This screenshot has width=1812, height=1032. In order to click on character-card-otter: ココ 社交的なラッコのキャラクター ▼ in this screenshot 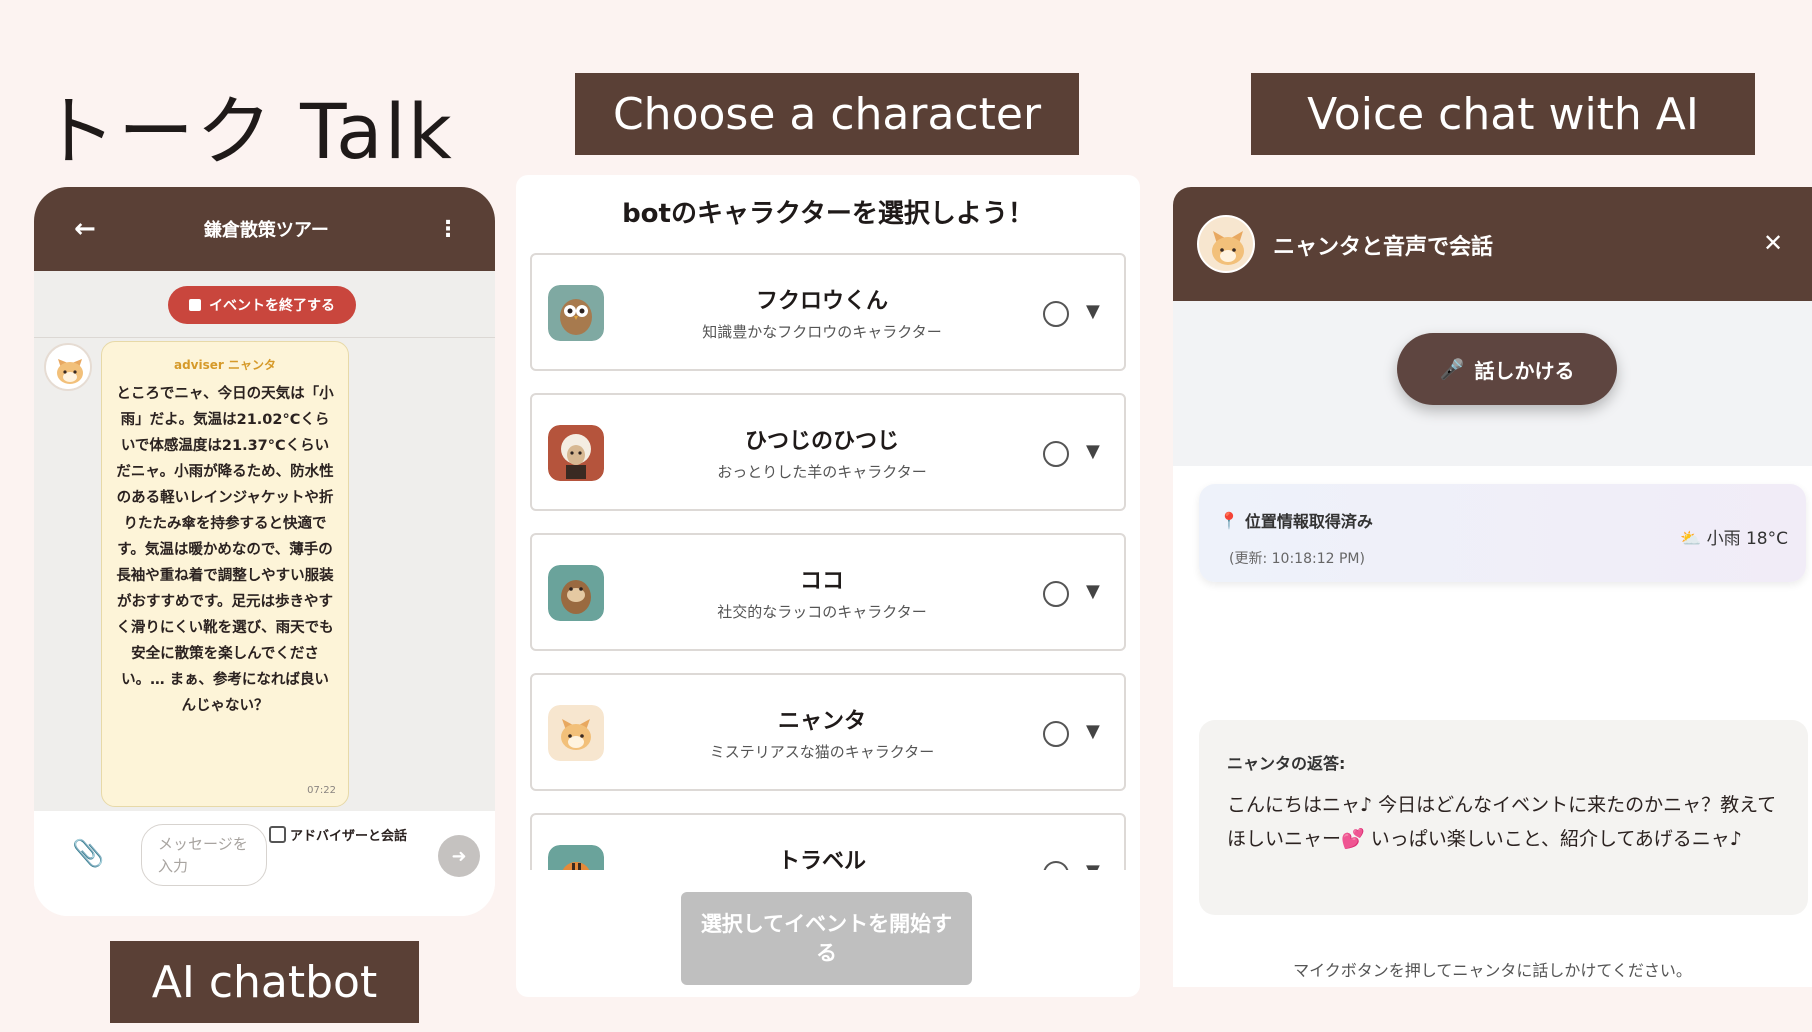, I will do `click(828, 592)`.